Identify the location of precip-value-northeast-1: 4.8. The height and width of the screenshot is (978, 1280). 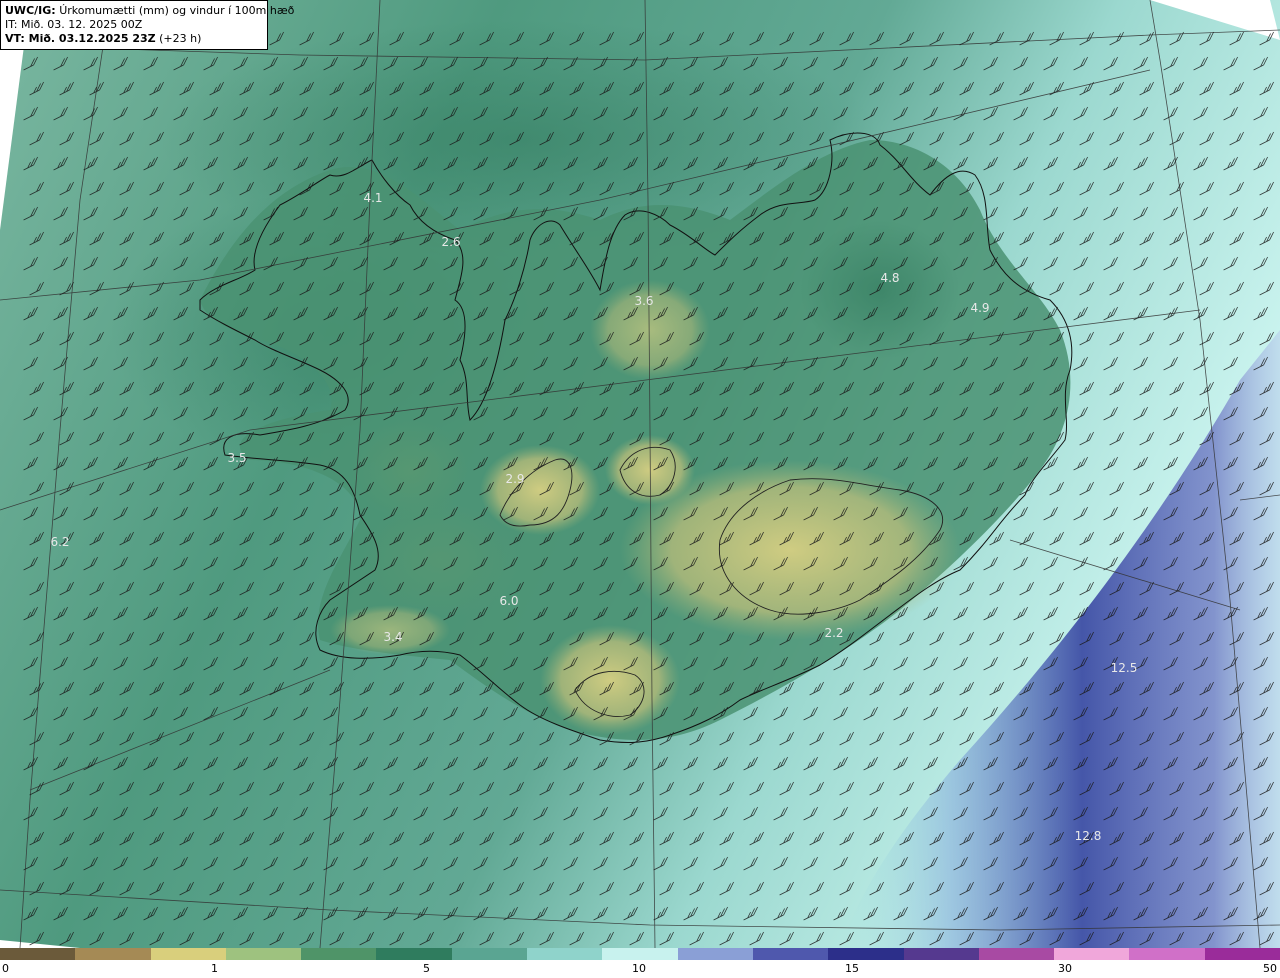
(889, 278).